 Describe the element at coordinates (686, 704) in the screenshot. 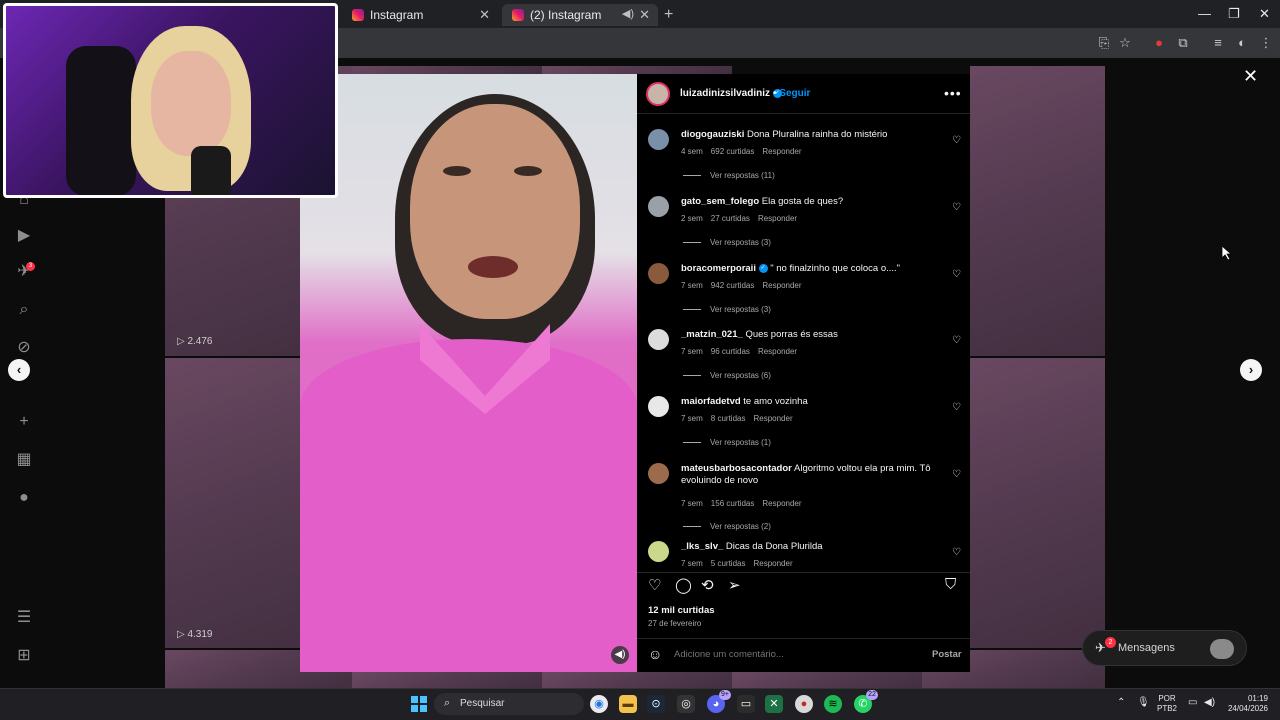

I see `obs-icon: ◎` at that location.